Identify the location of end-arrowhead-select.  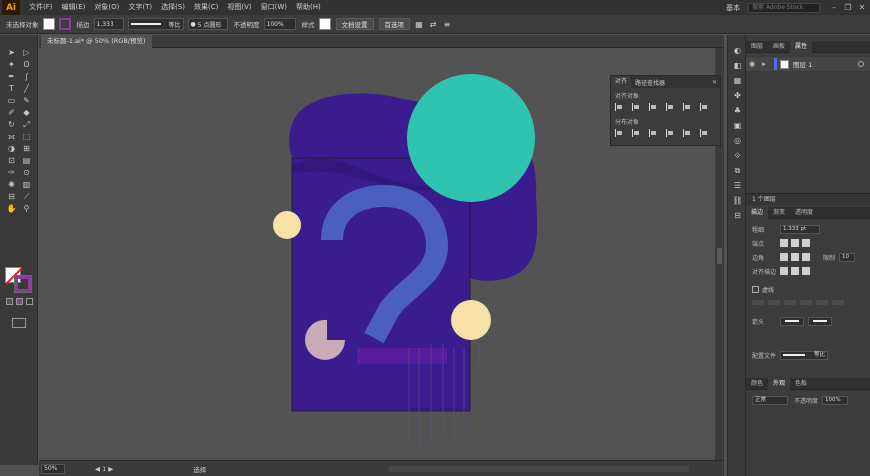
(820, 321).